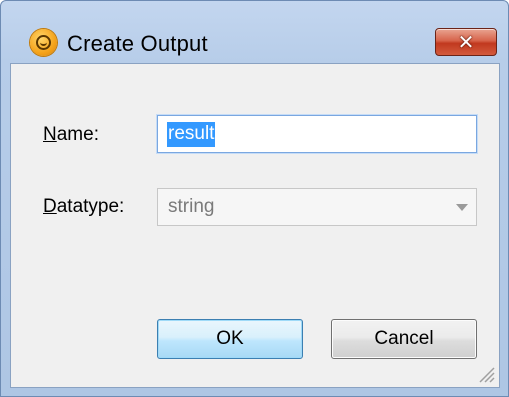 This screenshot has height=397, width=509. I want to click on datatype-select: string, so click(317, 207).